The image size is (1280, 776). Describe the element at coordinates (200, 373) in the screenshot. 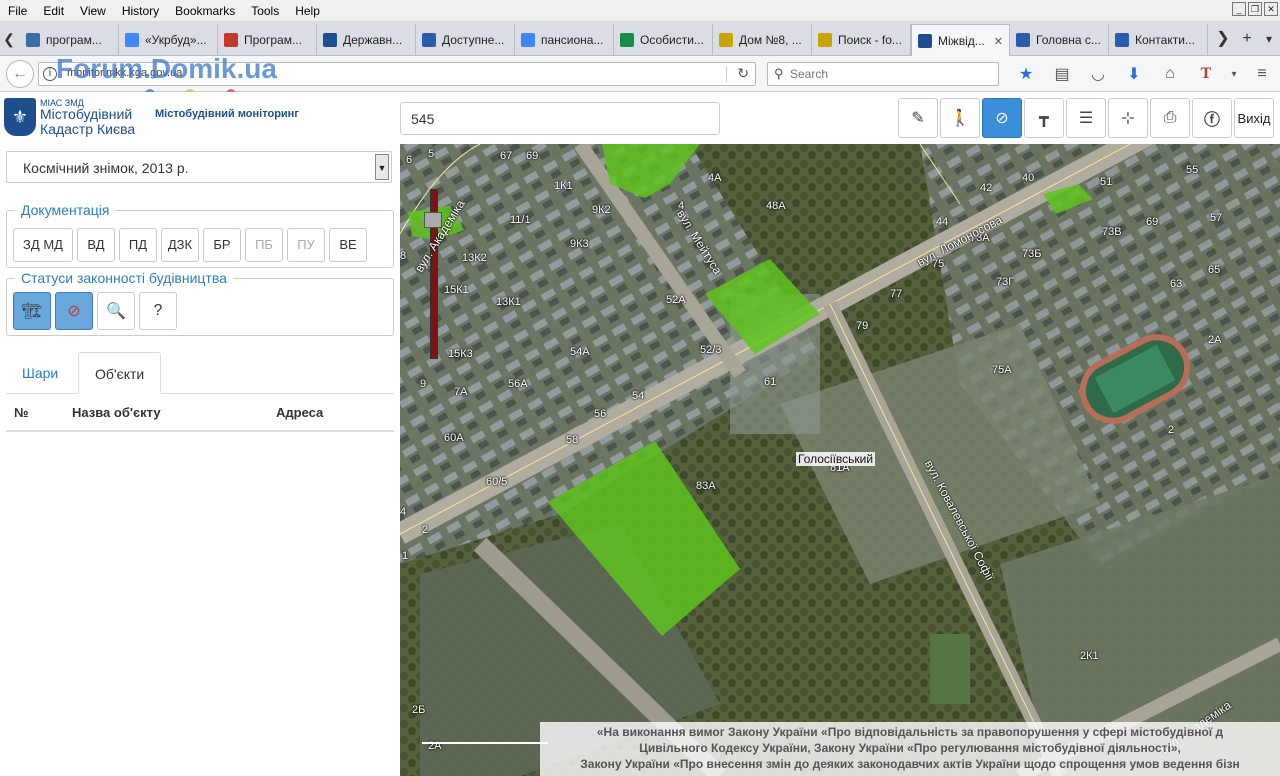

I see `panel-tabs: Шари Об'єкти` at that location.